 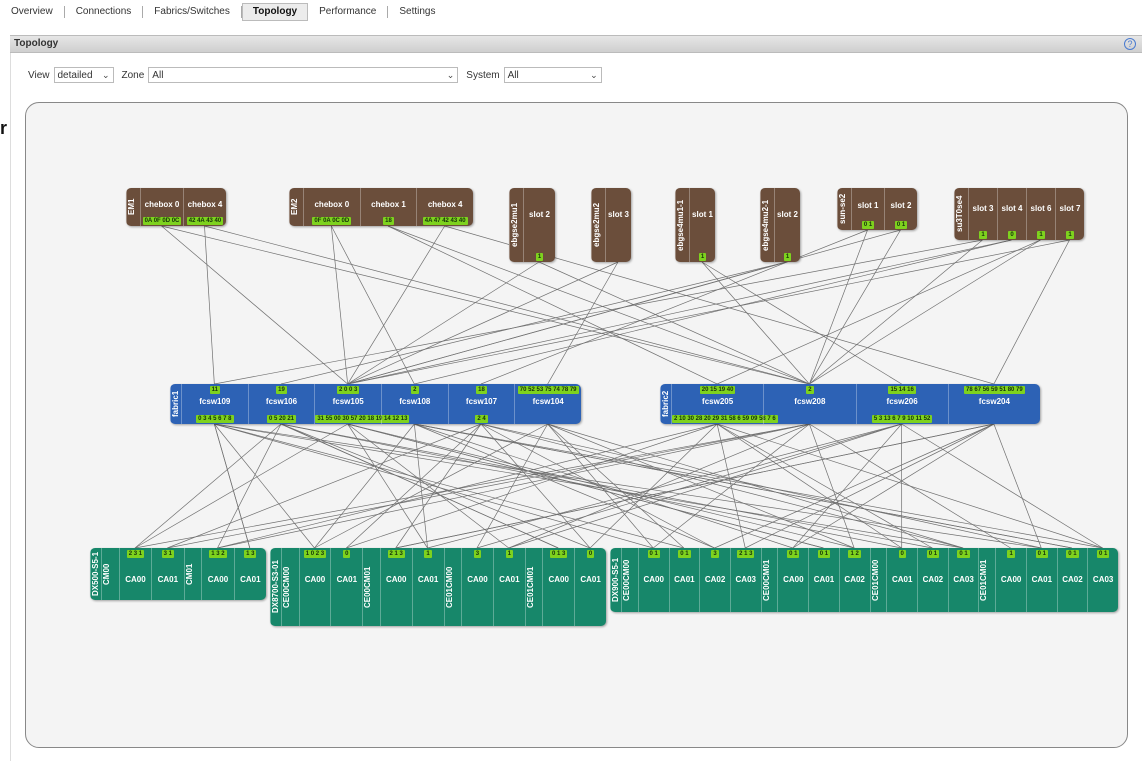 I want to click on switch-cell: 15 14 16 fcsw206 5 3 13 6 7 9 10 11 52, so click(x=901, y=404).